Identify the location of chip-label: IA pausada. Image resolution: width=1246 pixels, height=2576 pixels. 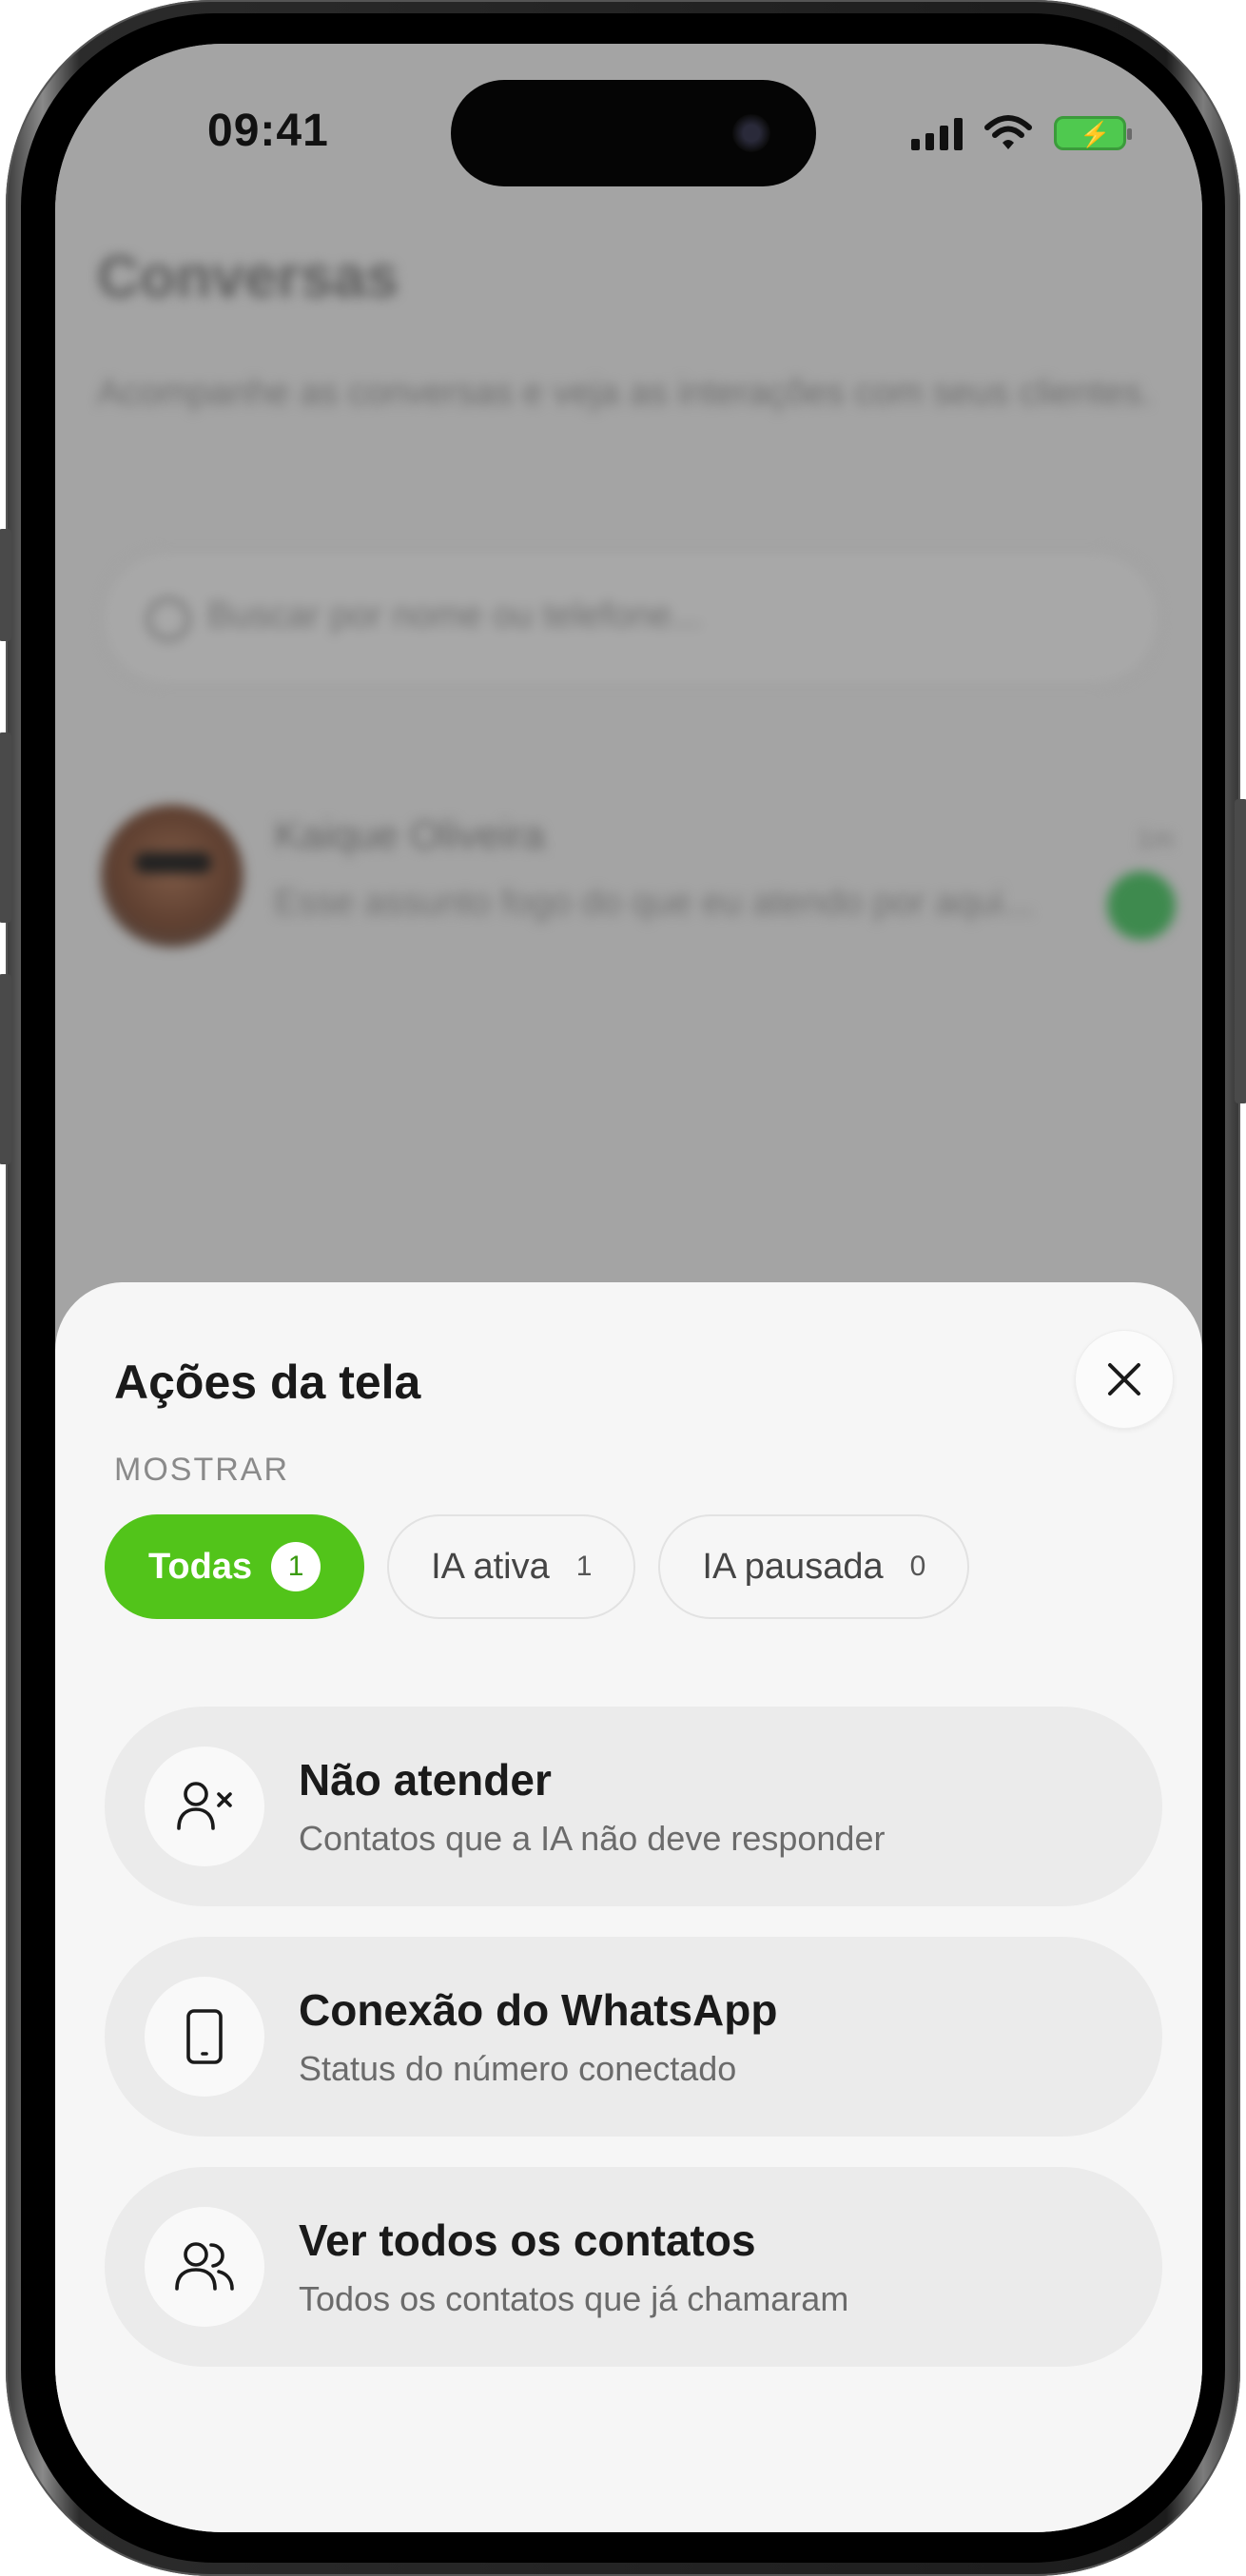
(793, 1566).